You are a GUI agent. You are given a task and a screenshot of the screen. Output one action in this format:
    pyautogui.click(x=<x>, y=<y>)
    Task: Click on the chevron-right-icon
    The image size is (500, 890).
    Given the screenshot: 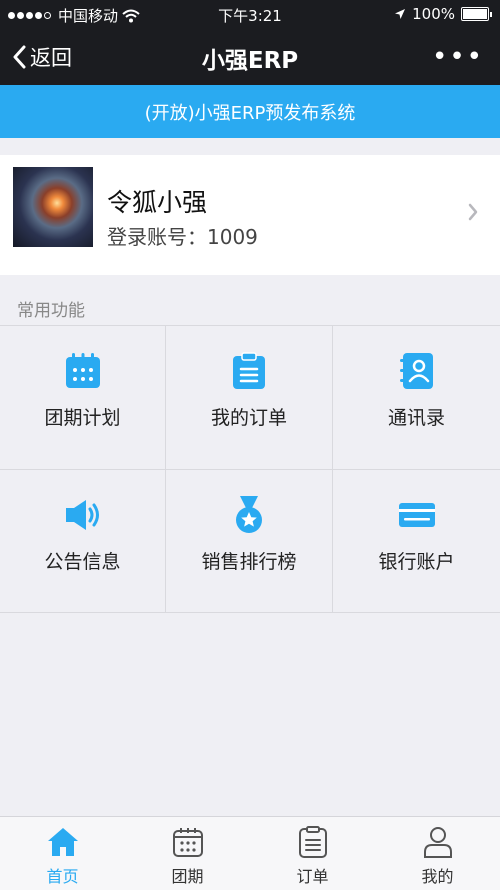 What is the action you would take?
    pyautogui.click(x=473, y=212)
    